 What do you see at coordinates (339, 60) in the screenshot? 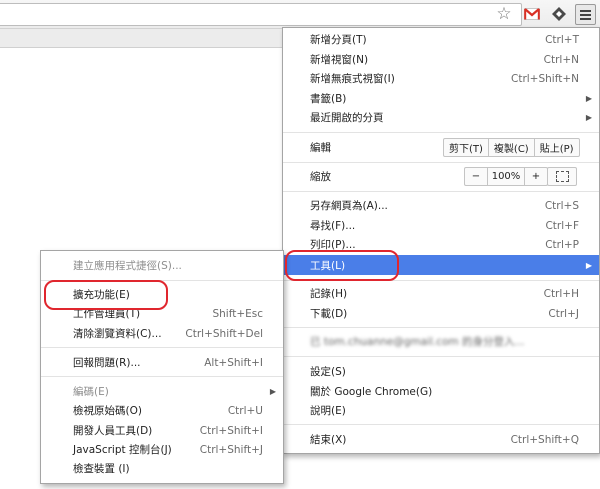
I see `menu-item-label: 新增視窗(N)` at bounding box center [339, 60].